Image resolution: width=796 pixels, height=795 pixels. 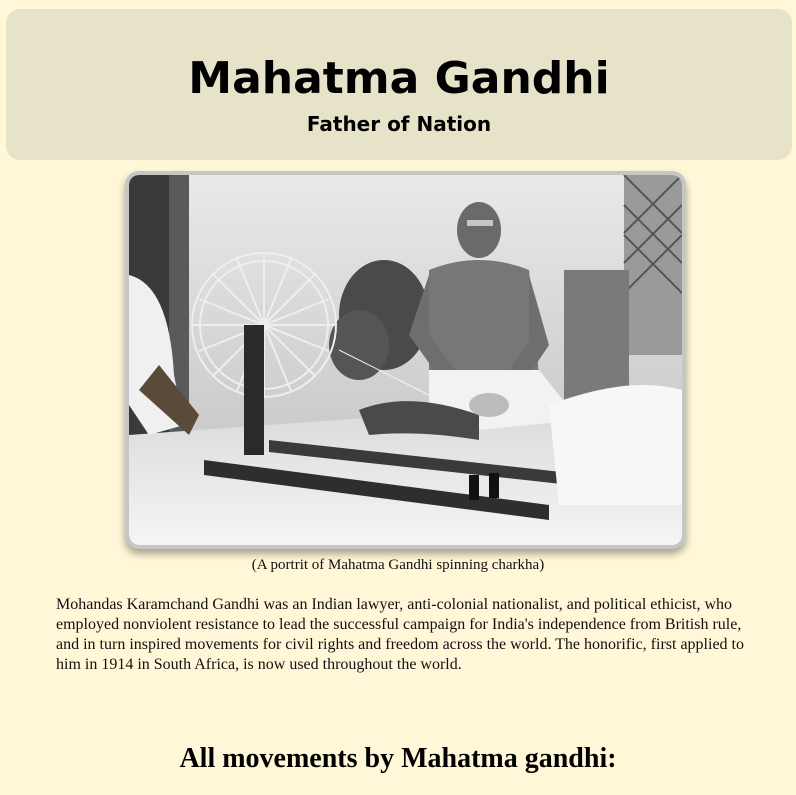 What do you see at coordinates (399, 78) in the screenshot?
I see `page-title: Mahatma Gandhi` at bounding box center [399, 78].